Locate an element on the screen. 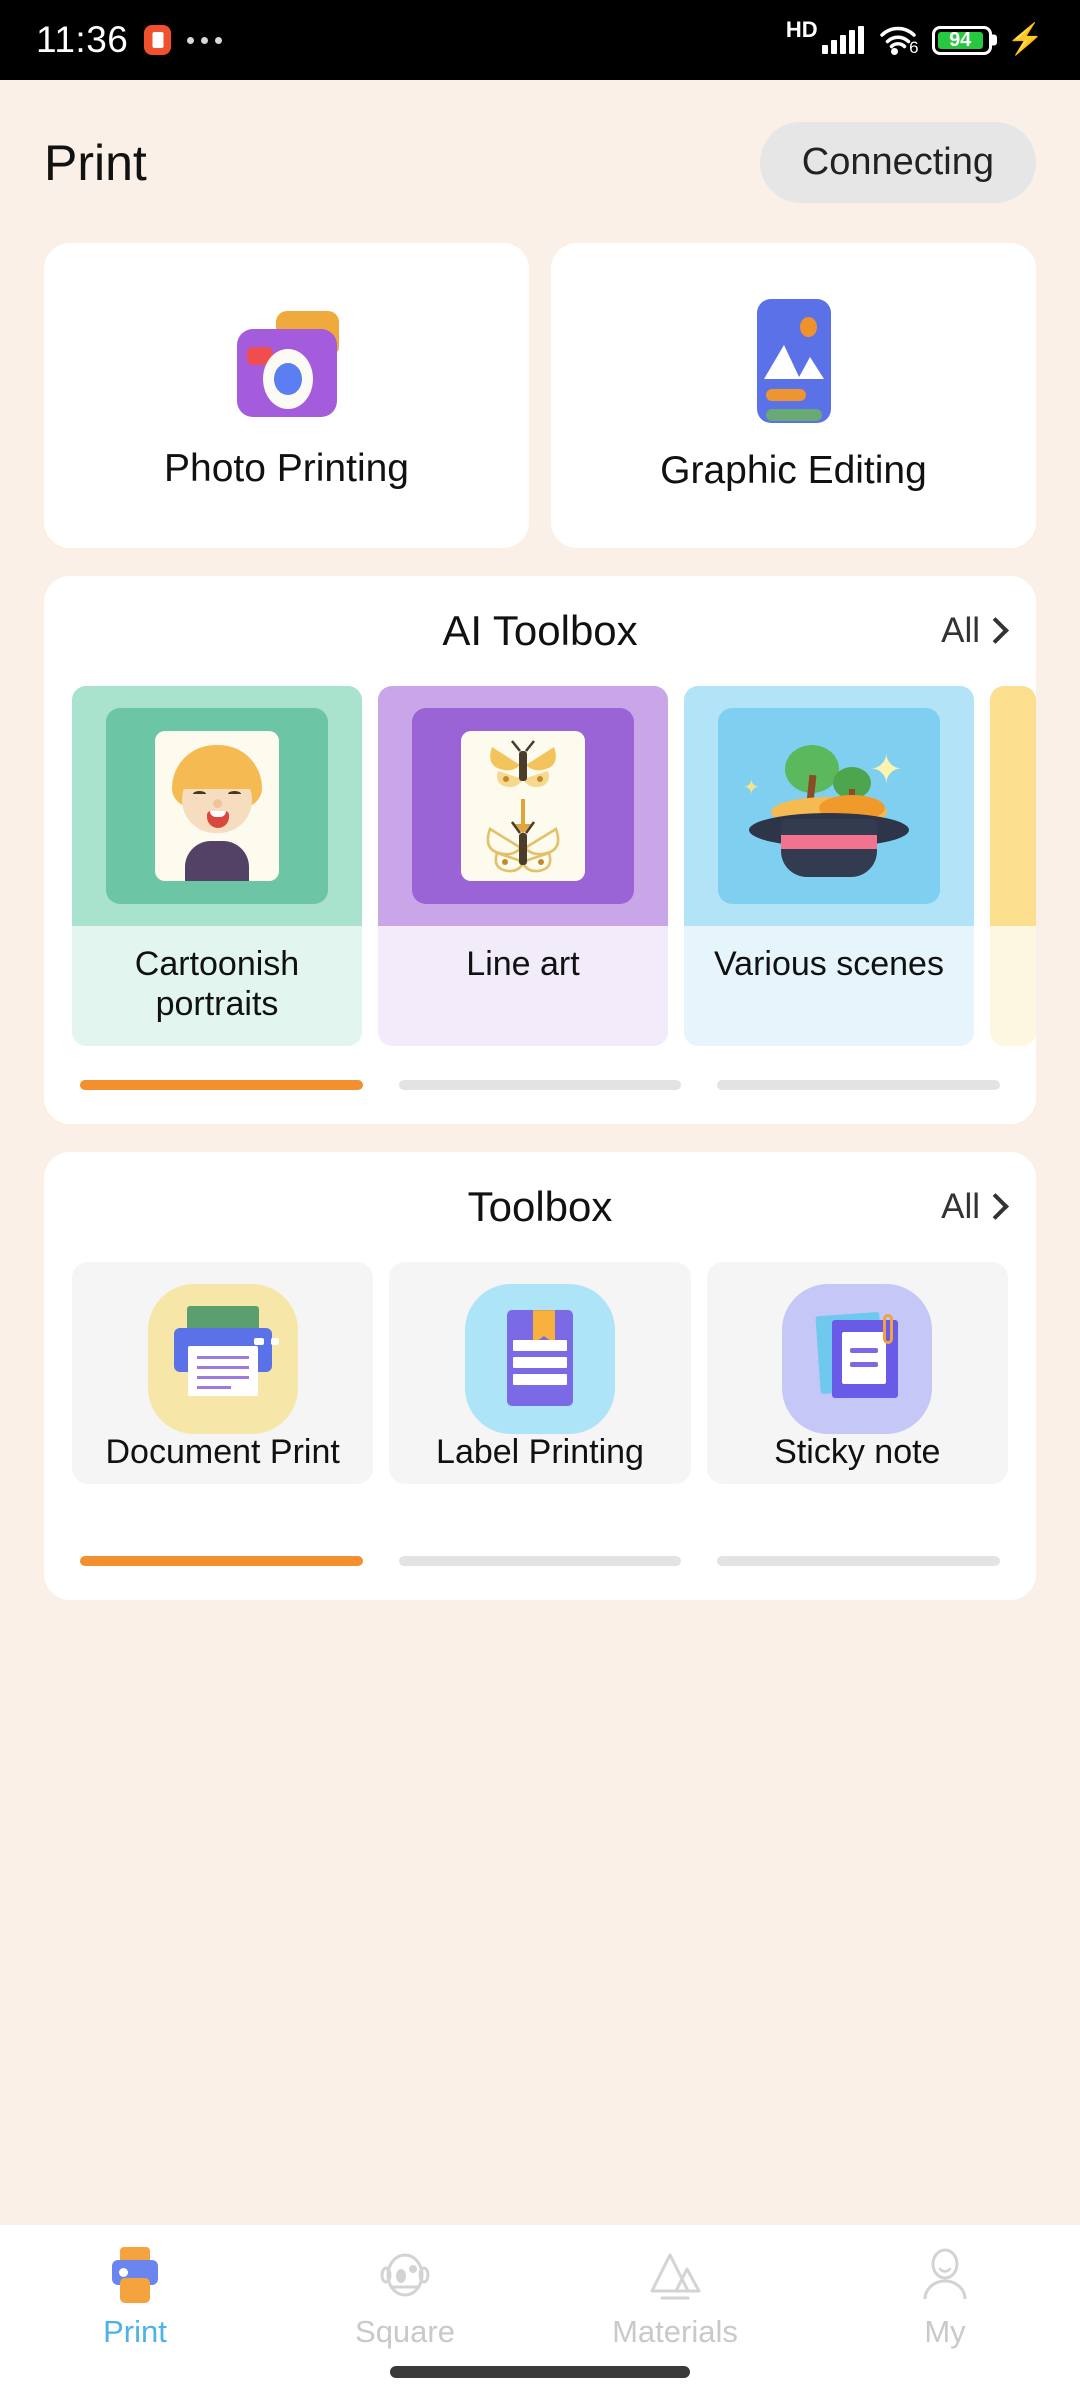  toolbox-item-label: Document Print is located at coordinates (222, 1452).